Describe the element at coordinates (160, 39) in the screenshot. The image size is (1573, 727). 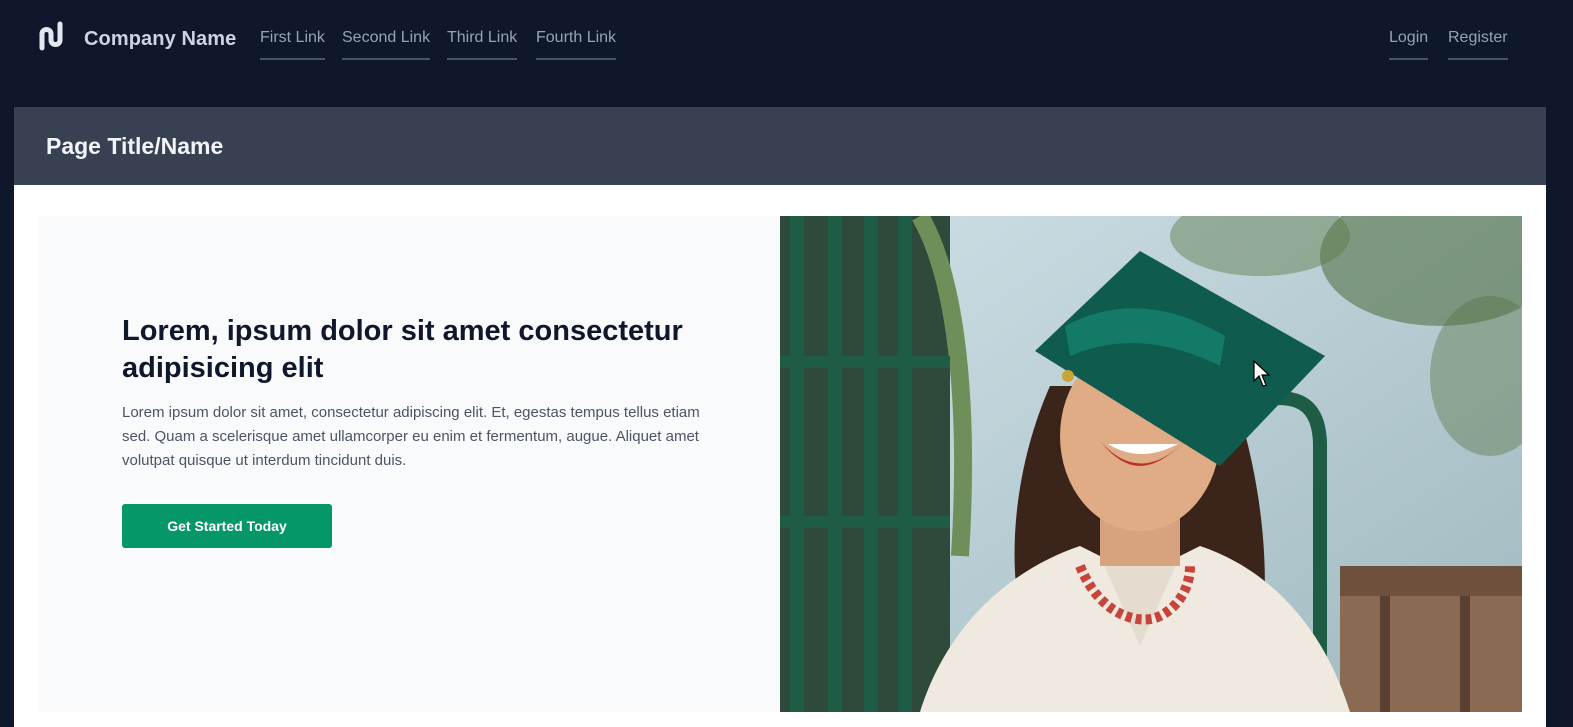
I see `company-name: Company Name` at that location.